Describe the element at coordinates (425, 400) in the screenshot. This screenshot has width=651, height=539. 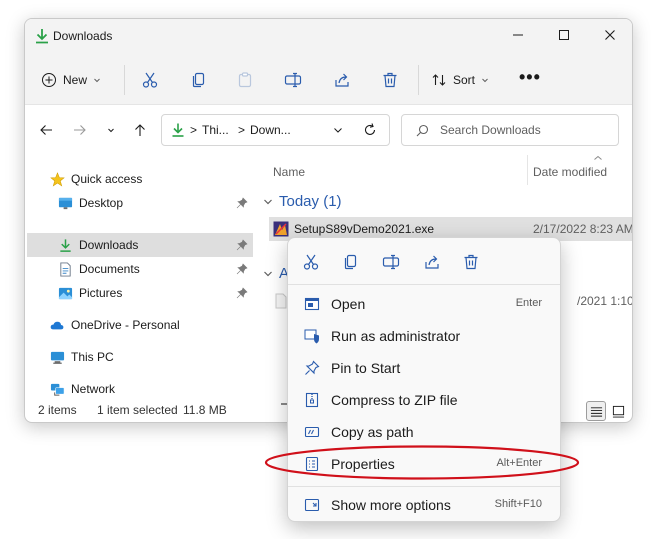
I see `menu-item-compress-to-zip: Compress to ZIP file` at that location.